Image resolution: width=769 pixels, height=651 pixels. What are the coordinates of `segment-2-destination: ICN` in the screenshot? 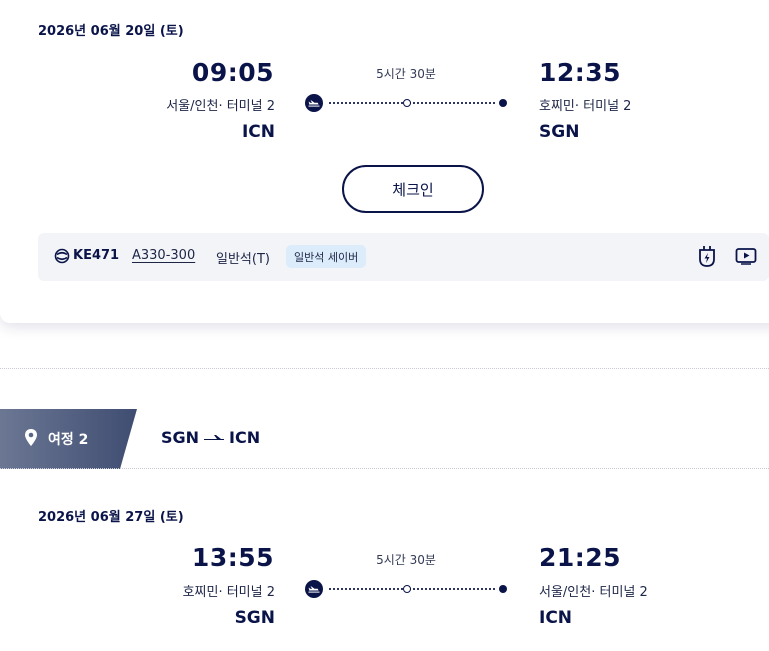 It's located at (245, 437).